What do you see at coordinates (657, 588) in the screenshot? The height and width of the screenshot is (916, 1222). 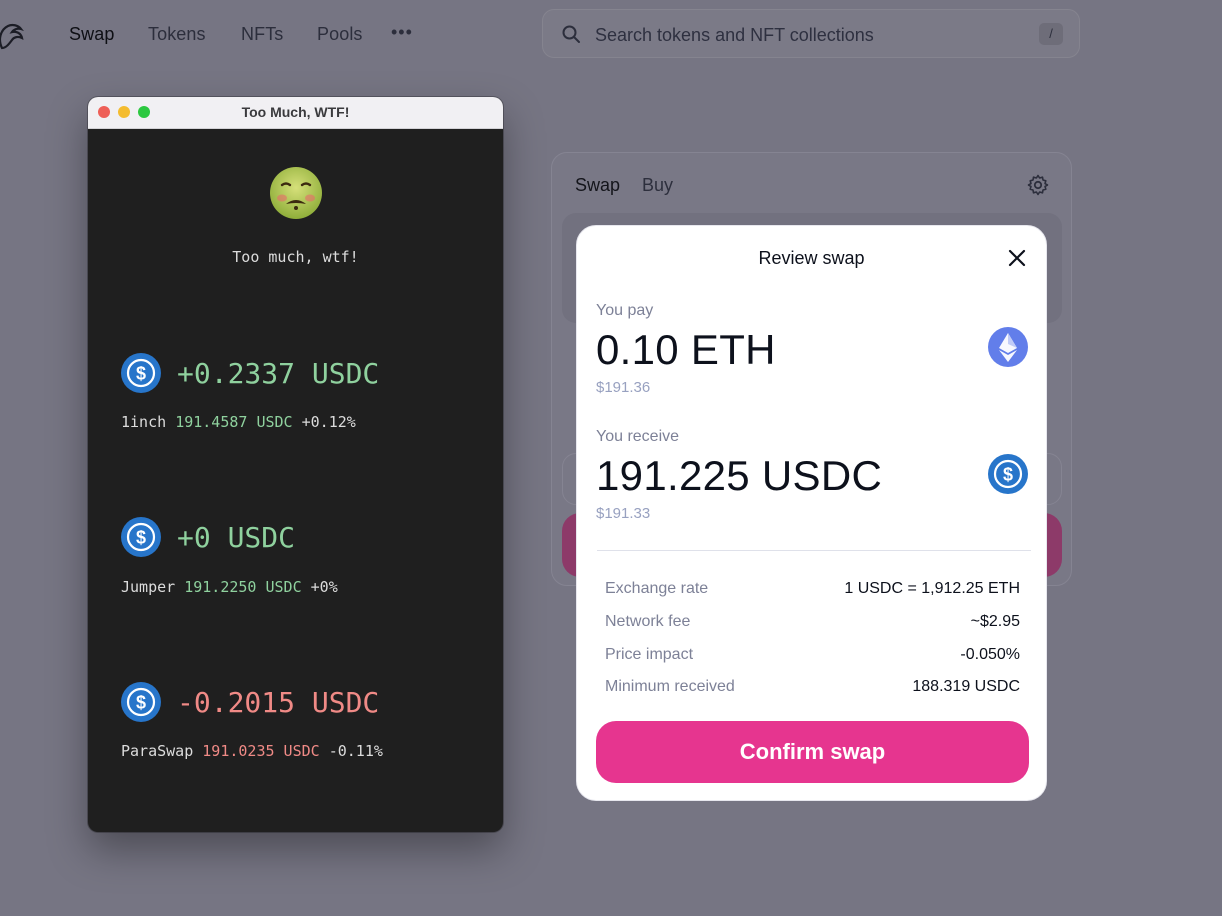 I see `detail-key: Exchange rate` at bounding box center [657, 588].